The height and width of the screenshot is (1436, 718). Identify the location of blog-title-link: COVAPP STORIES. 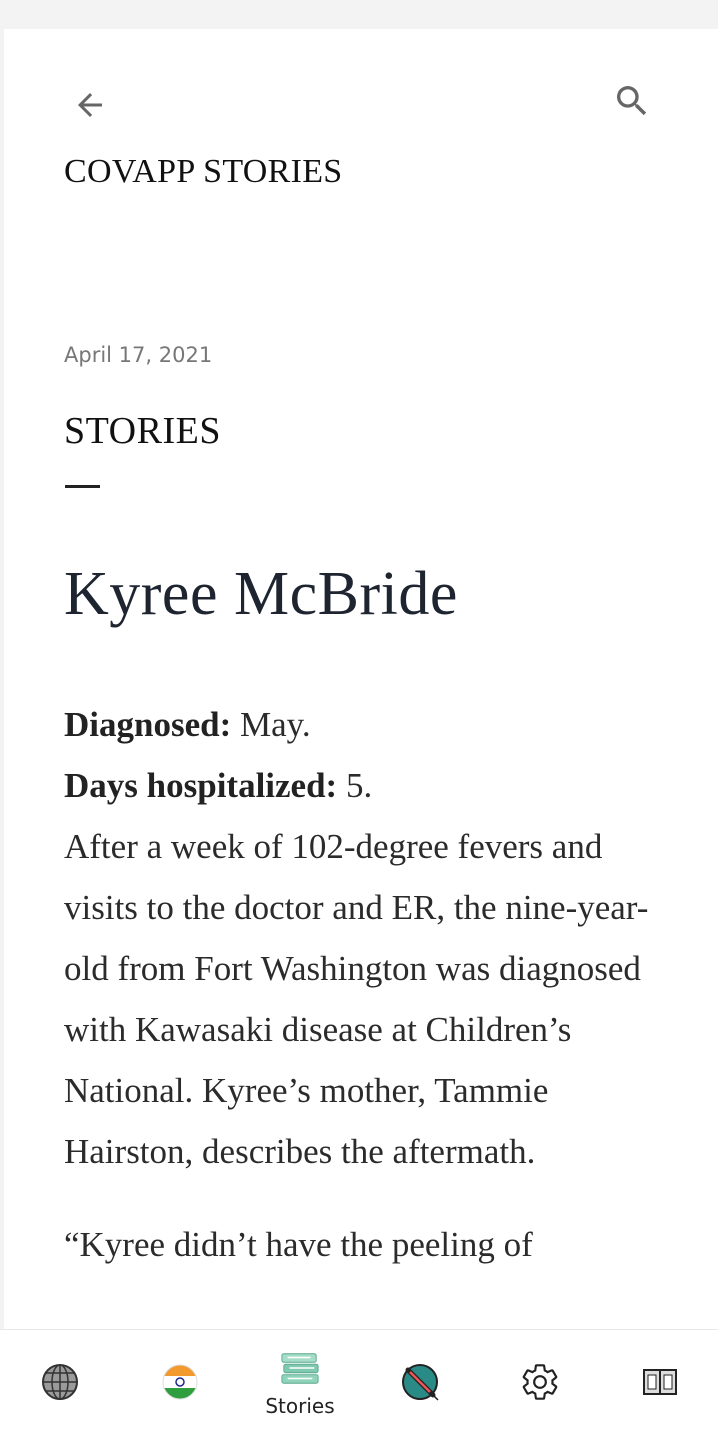
(203, 172).